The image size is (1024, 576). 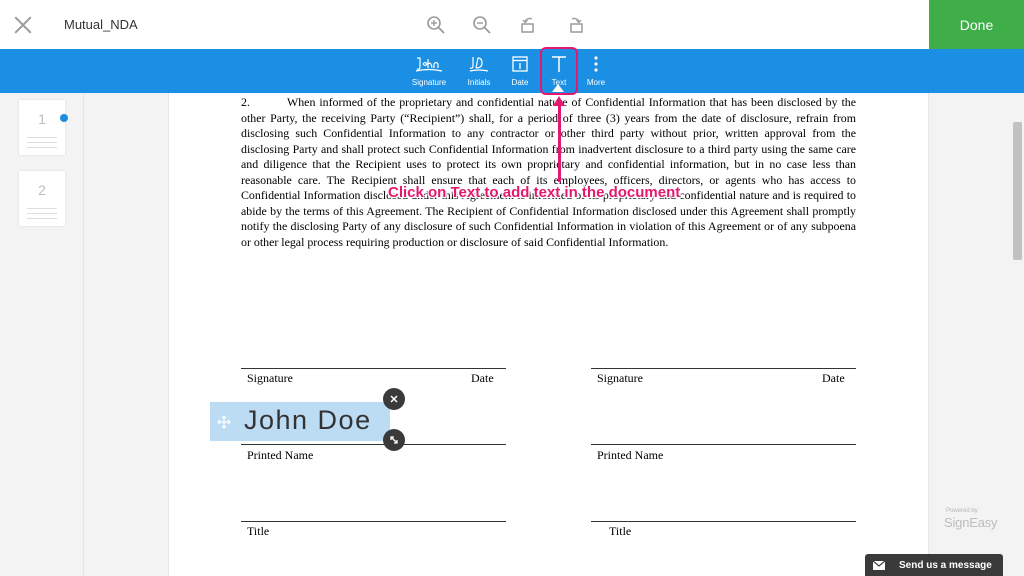 I want to click on paragraph-number: 2., so click(x=245, y=102).